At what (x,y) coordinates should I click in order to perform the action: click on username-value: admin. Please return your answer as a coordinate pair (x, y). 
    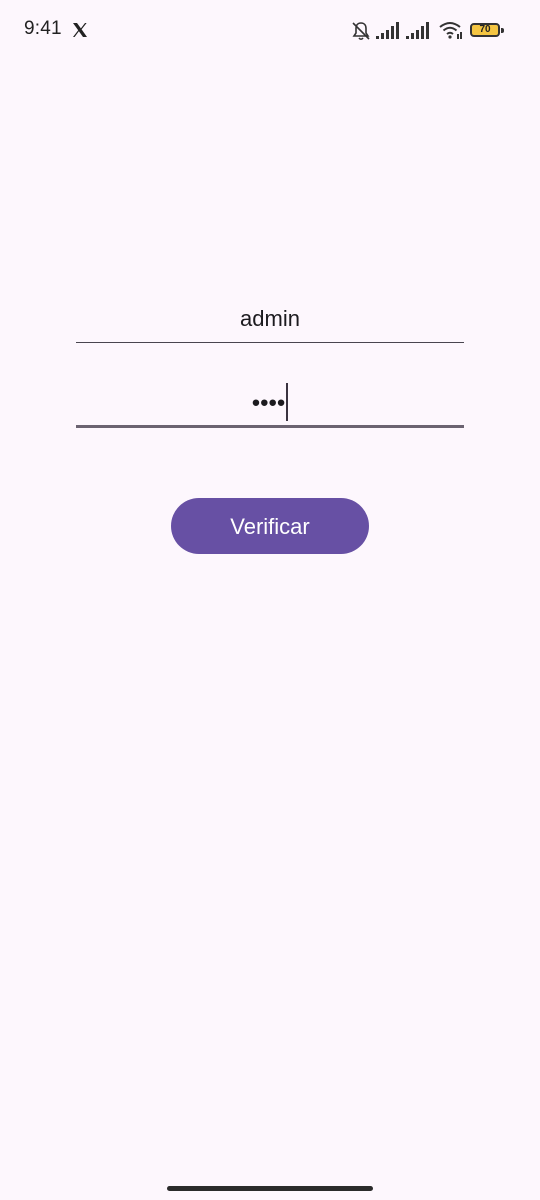
    Looking at the image, I should click on (270, 318).